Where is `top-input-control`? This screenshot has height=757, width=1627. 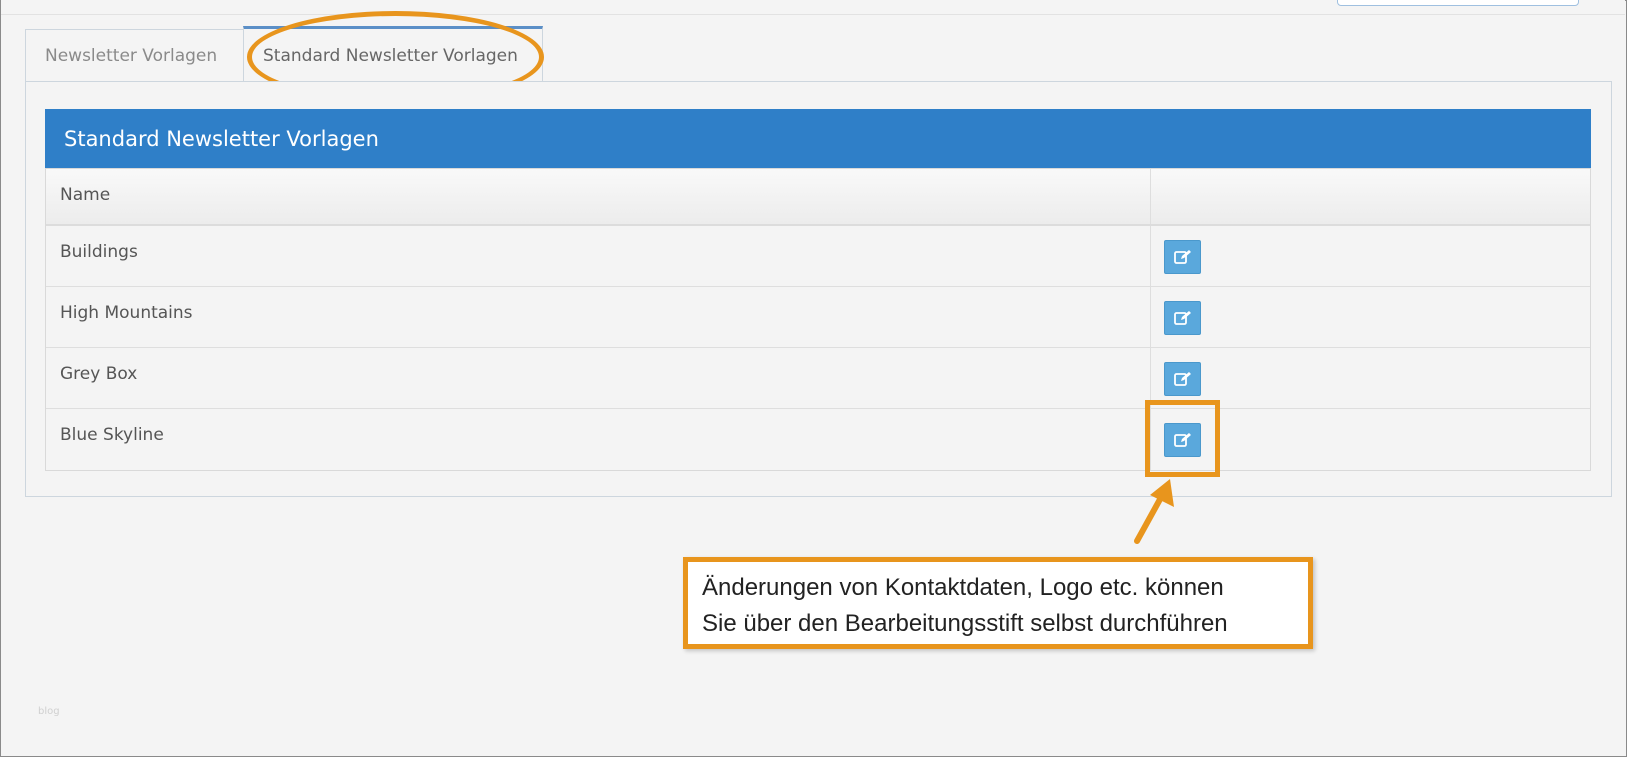
top-input-control is located at coordinates (1458, 3).